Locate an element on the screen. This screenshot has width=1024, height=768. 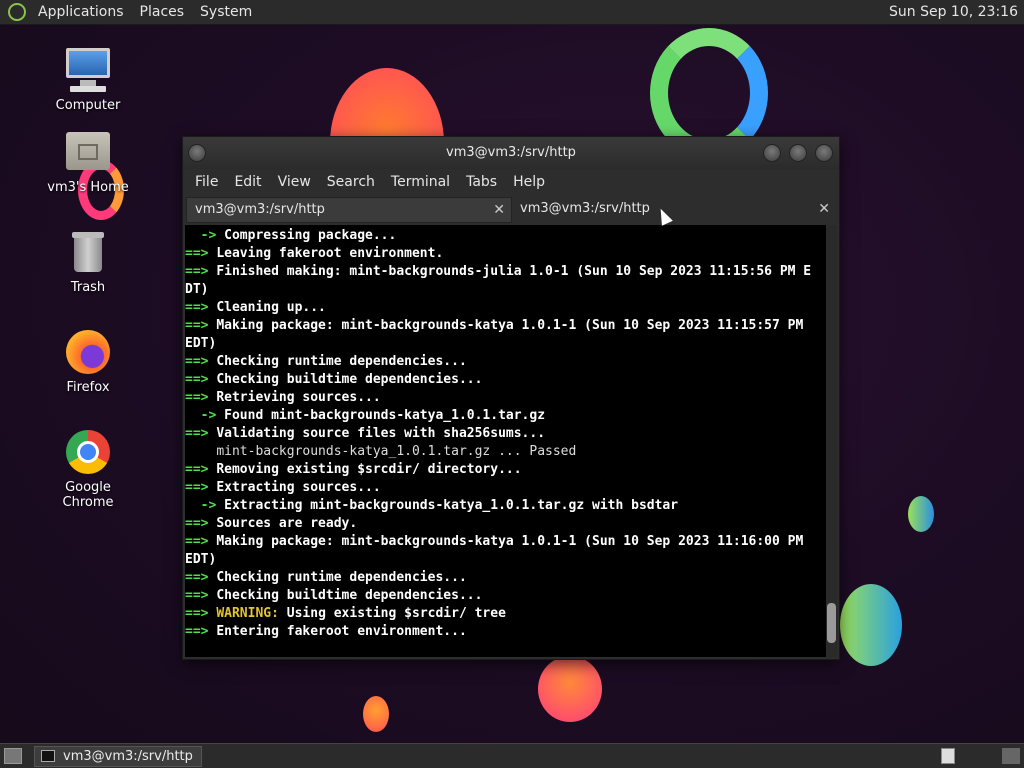
menu-view: View is located at coordinates (294, 182).